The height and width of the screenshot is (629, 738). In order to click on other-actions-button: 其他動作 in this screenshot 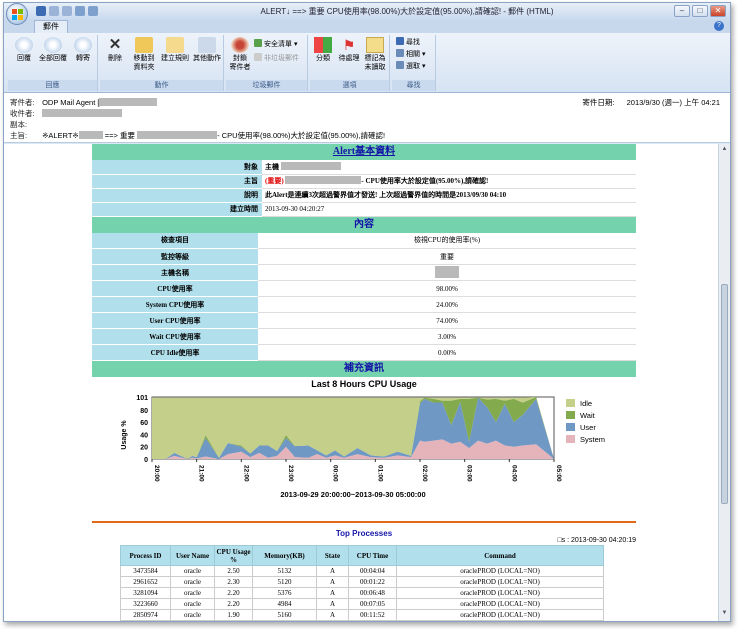, I will do `click(207, 50)`.